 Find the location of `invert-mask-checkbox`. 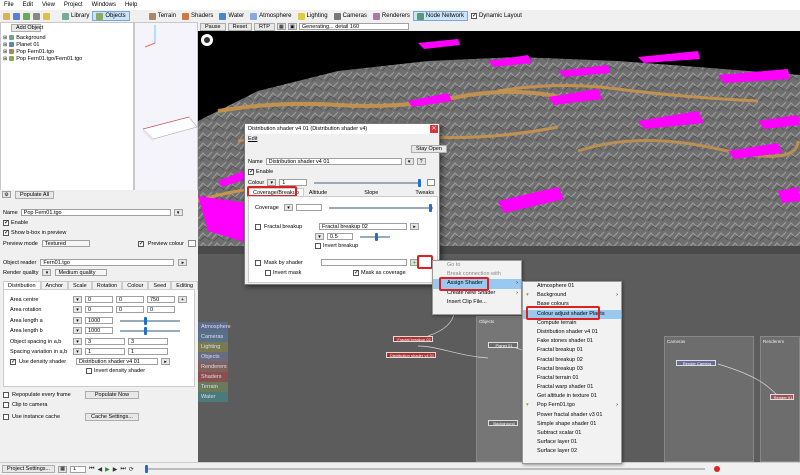

invert-mask-checkbox is located at coordinates (268, 273).